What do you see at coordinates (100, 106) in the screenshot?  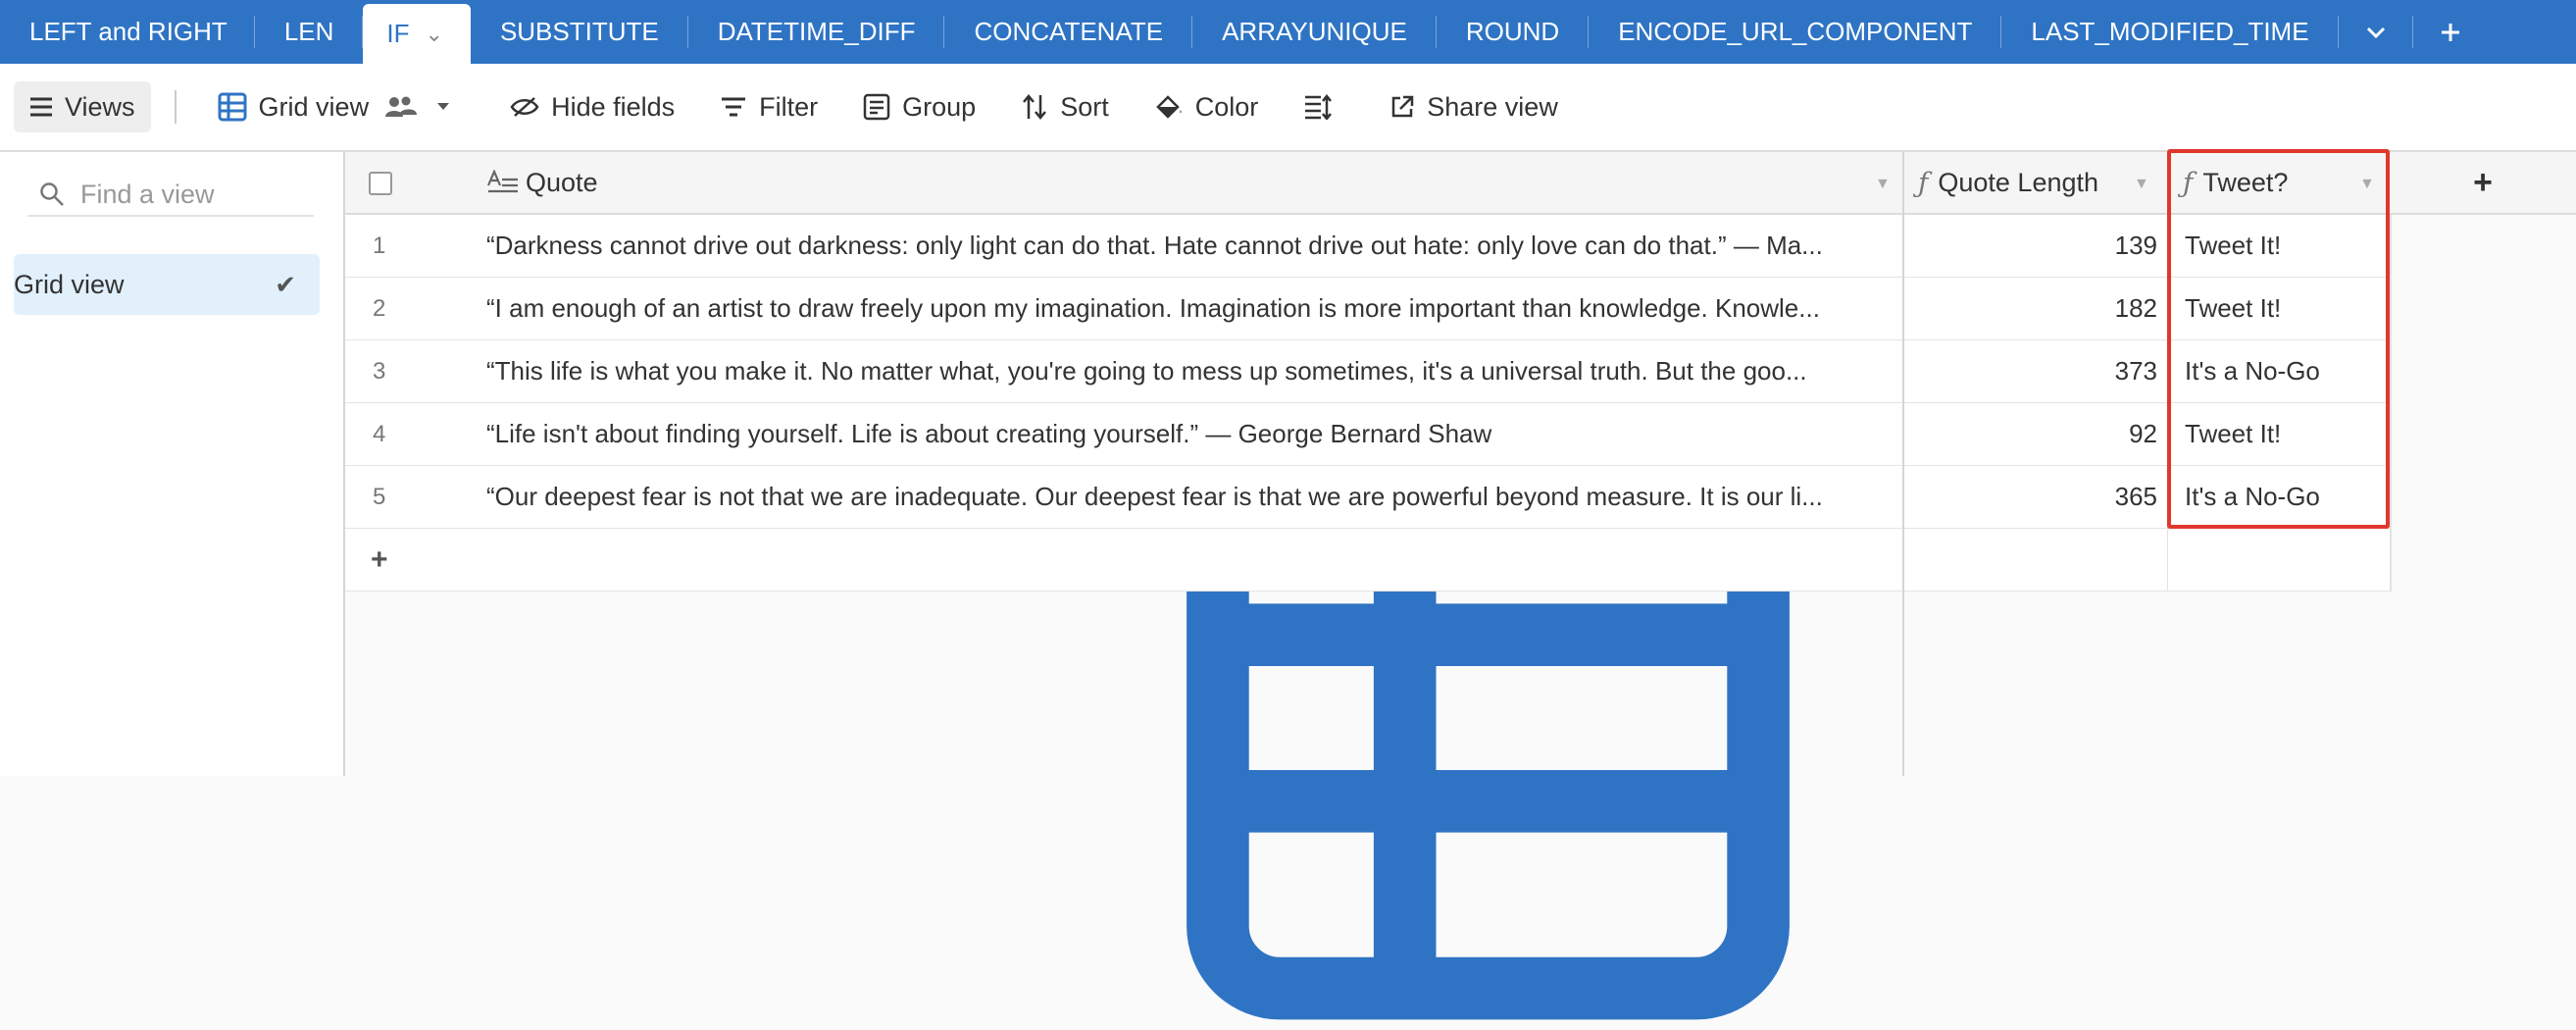 I see `views-label: Views` at bounding box center [100, 106].